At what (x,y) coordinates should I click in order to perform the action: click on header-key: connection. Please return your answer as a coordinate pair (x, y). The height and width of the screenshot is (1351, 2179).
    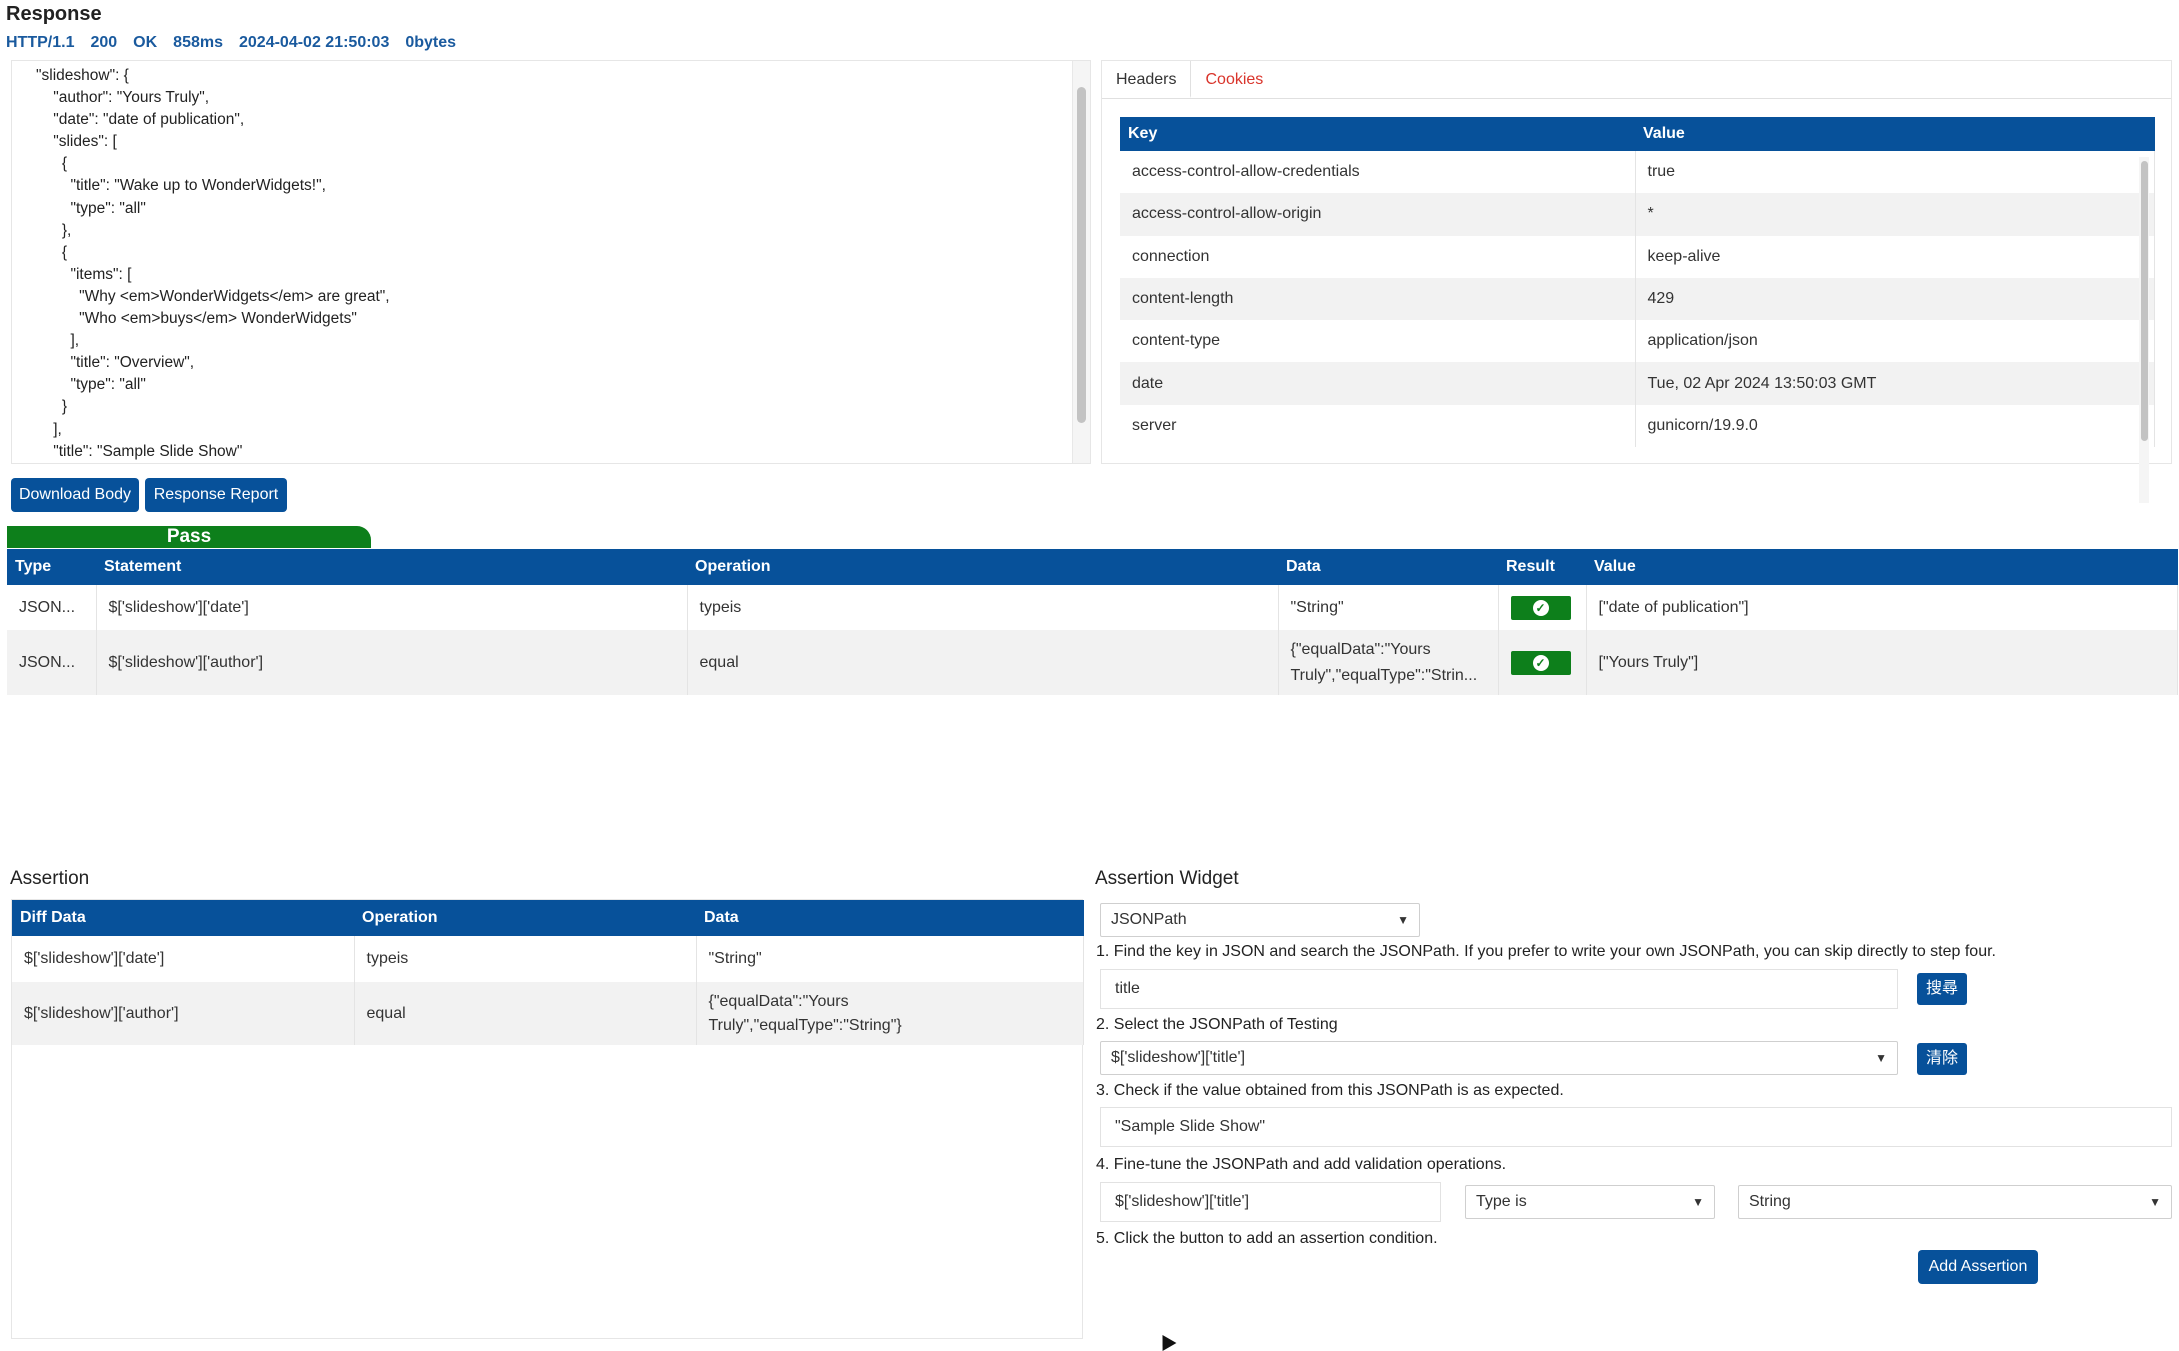
    Looking at the image, I should click on (1378, 256).